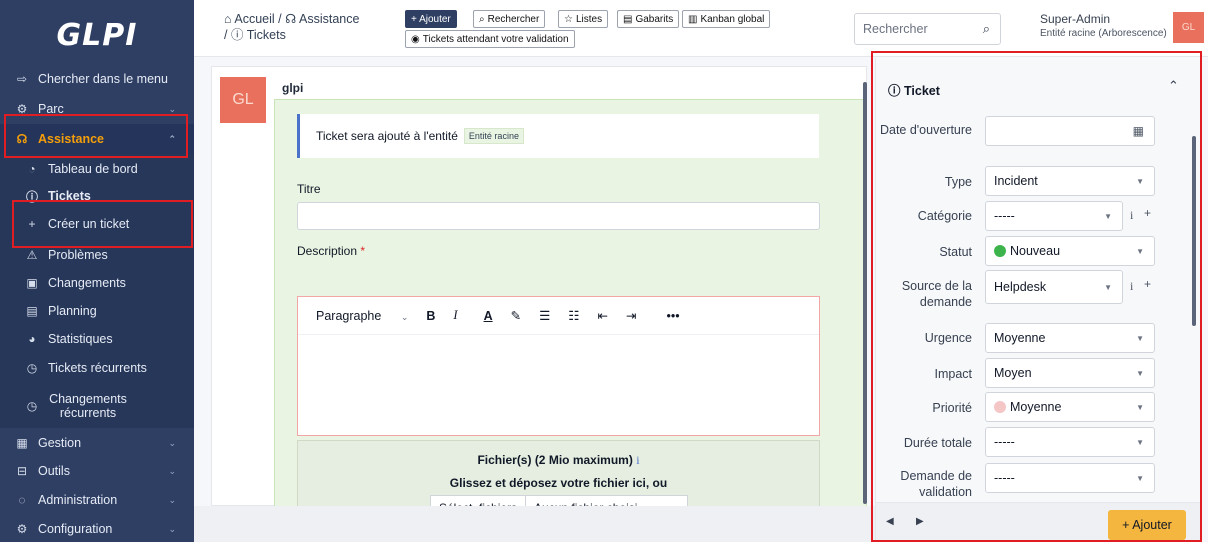 The height and width of the screenshot is (542, 1208). I want to click on indent-button: ⇥, so click(631, 315).